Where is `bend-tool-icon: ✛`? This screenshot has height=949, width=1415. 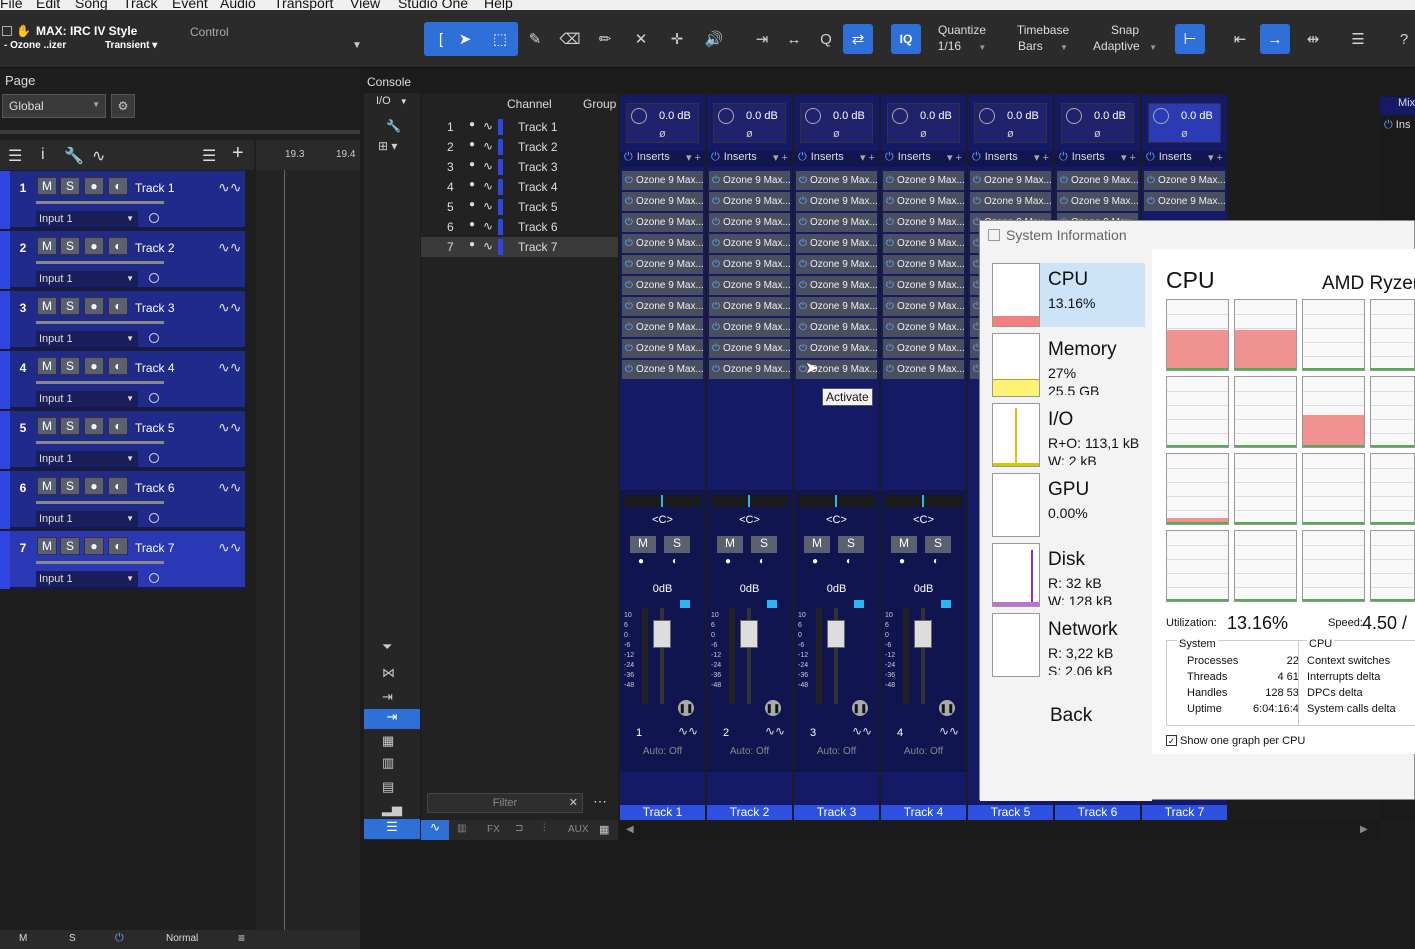 bend-tool-icon: ✛ is located at coordinates (677, 39).